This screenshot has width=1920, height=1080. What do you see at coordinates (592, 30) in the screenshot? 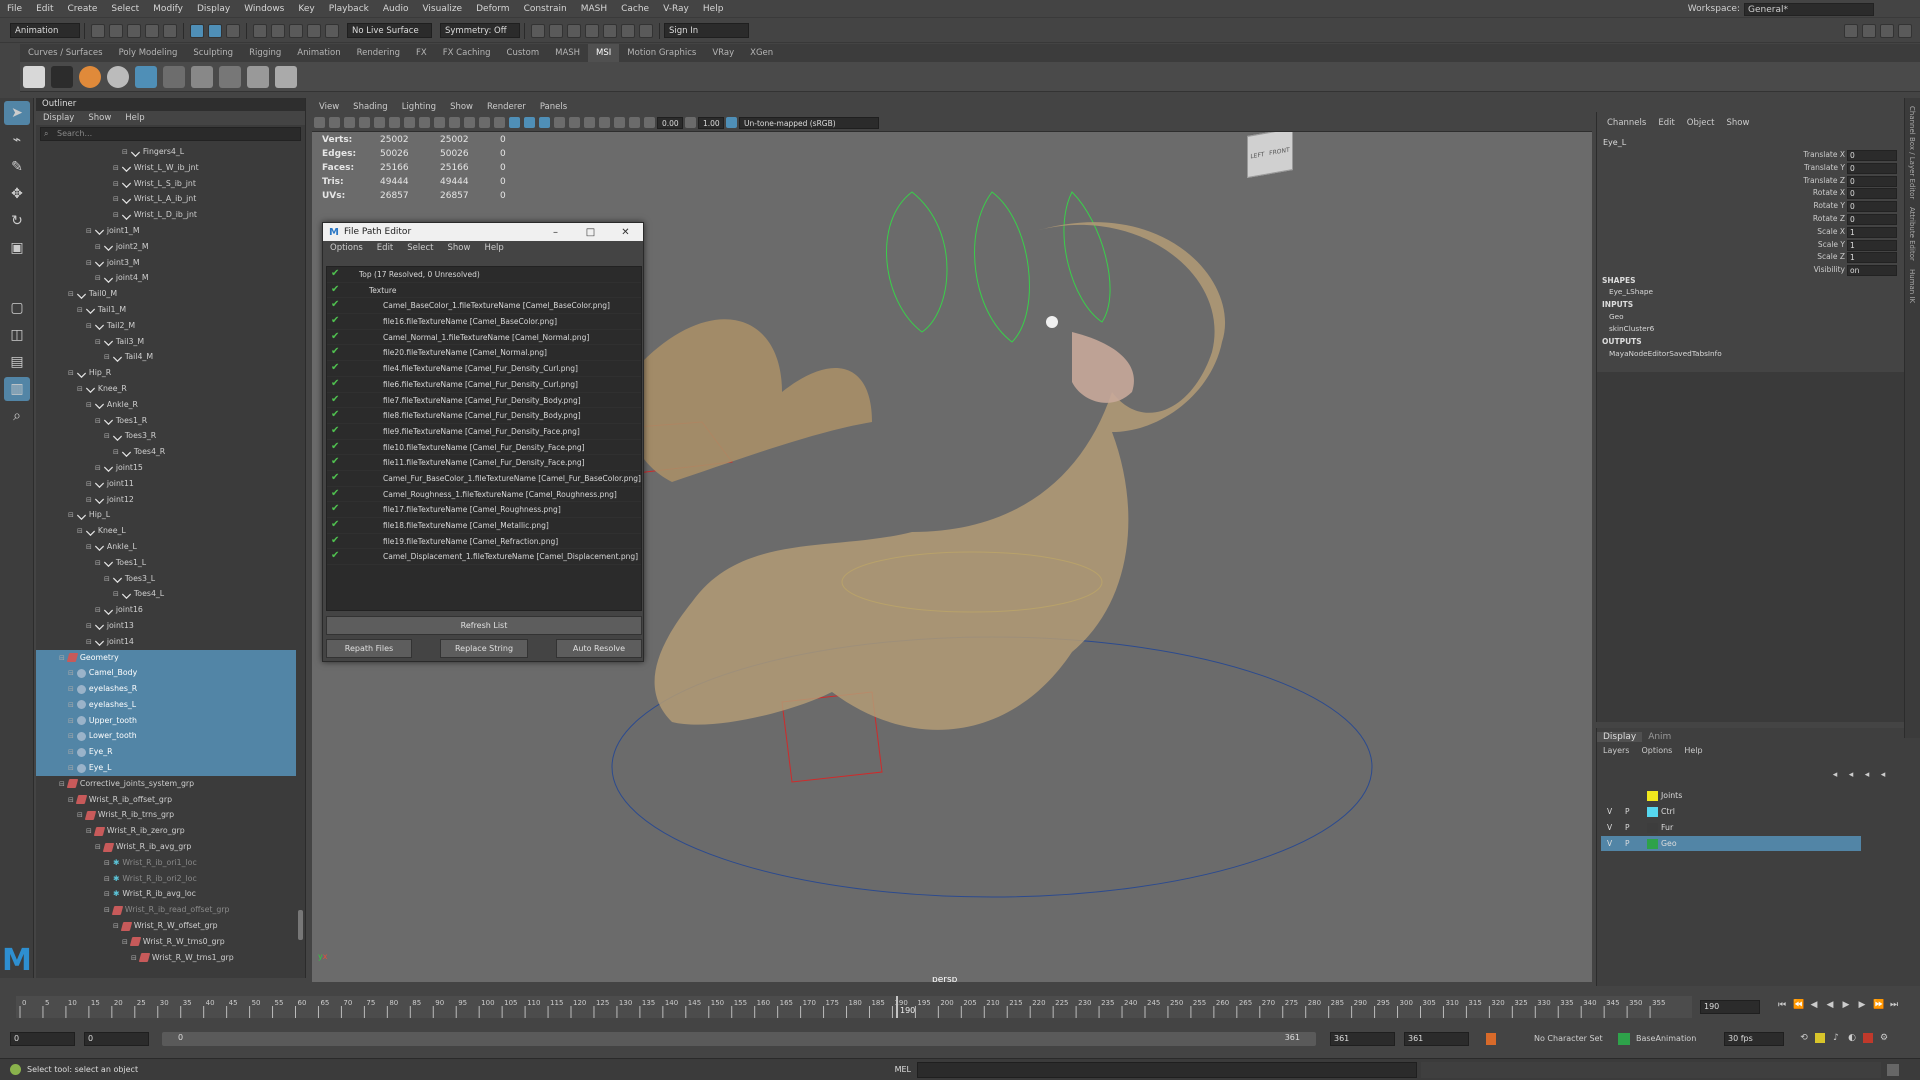
I see `render-settings-icon` at bounding box center [592, 30].